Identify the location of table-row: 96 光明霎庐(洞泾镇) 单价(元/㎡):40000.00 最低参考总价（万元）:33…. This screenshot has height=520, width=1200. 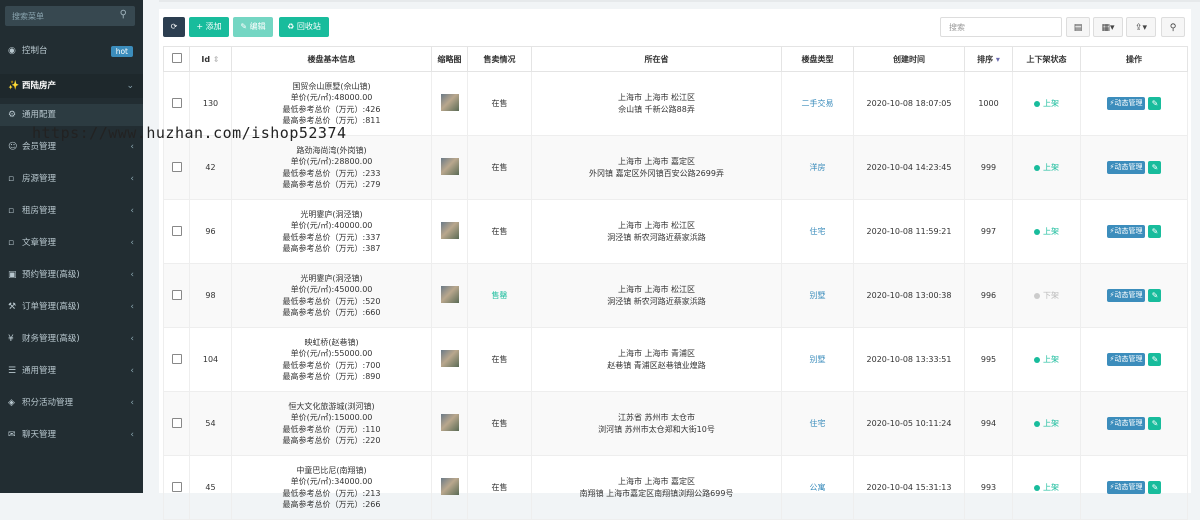
(675, 231).